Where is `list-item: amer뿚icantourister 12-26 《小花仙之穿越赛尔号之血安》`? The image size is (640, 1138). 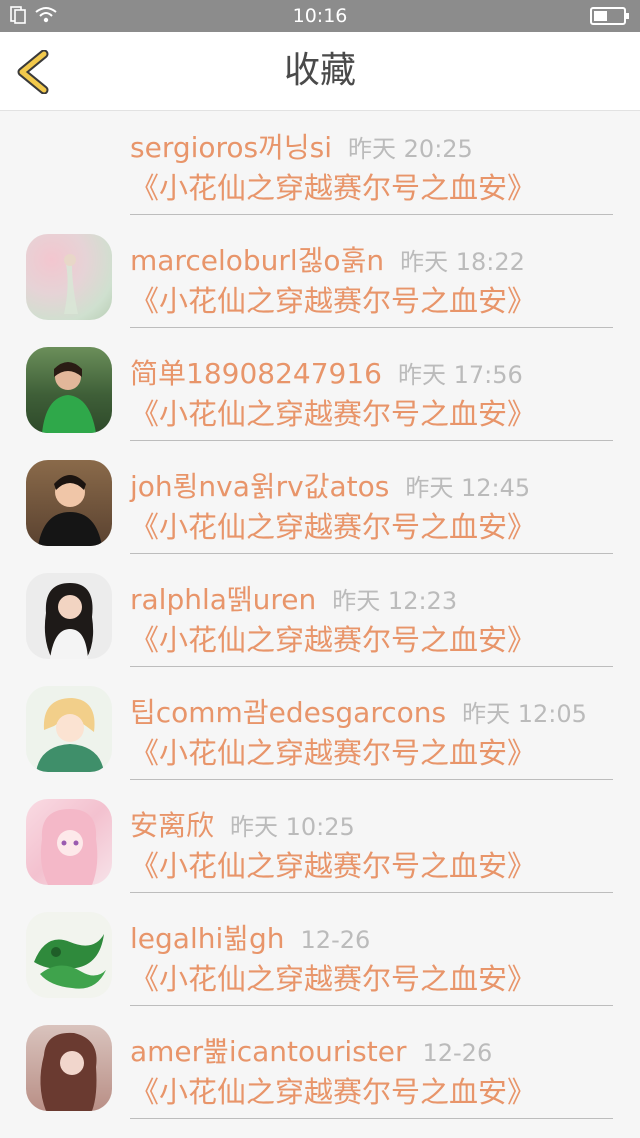 list-item: amer뿚icantourister 12-26 《小花仙之穿越赛尔号之血安》 is located at coordinates (320, 1071).